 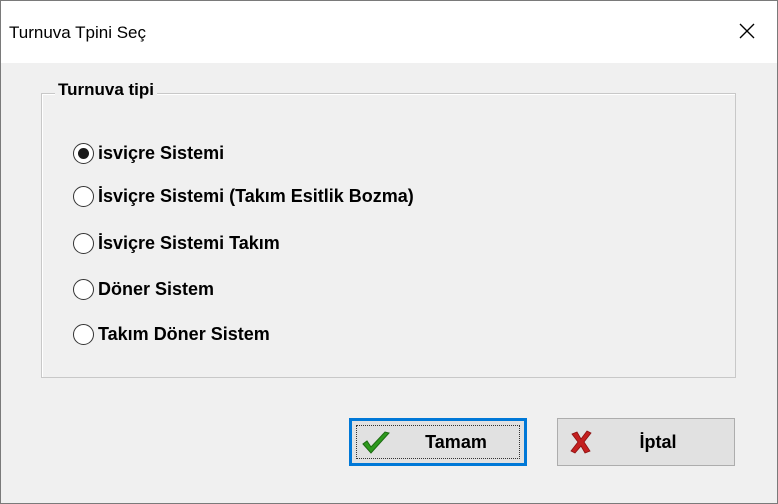 What do you see at coordinates (156, 288) in the screenshot?
I see `radio-label: Döner Sistem` at bounding box center [156, 288].